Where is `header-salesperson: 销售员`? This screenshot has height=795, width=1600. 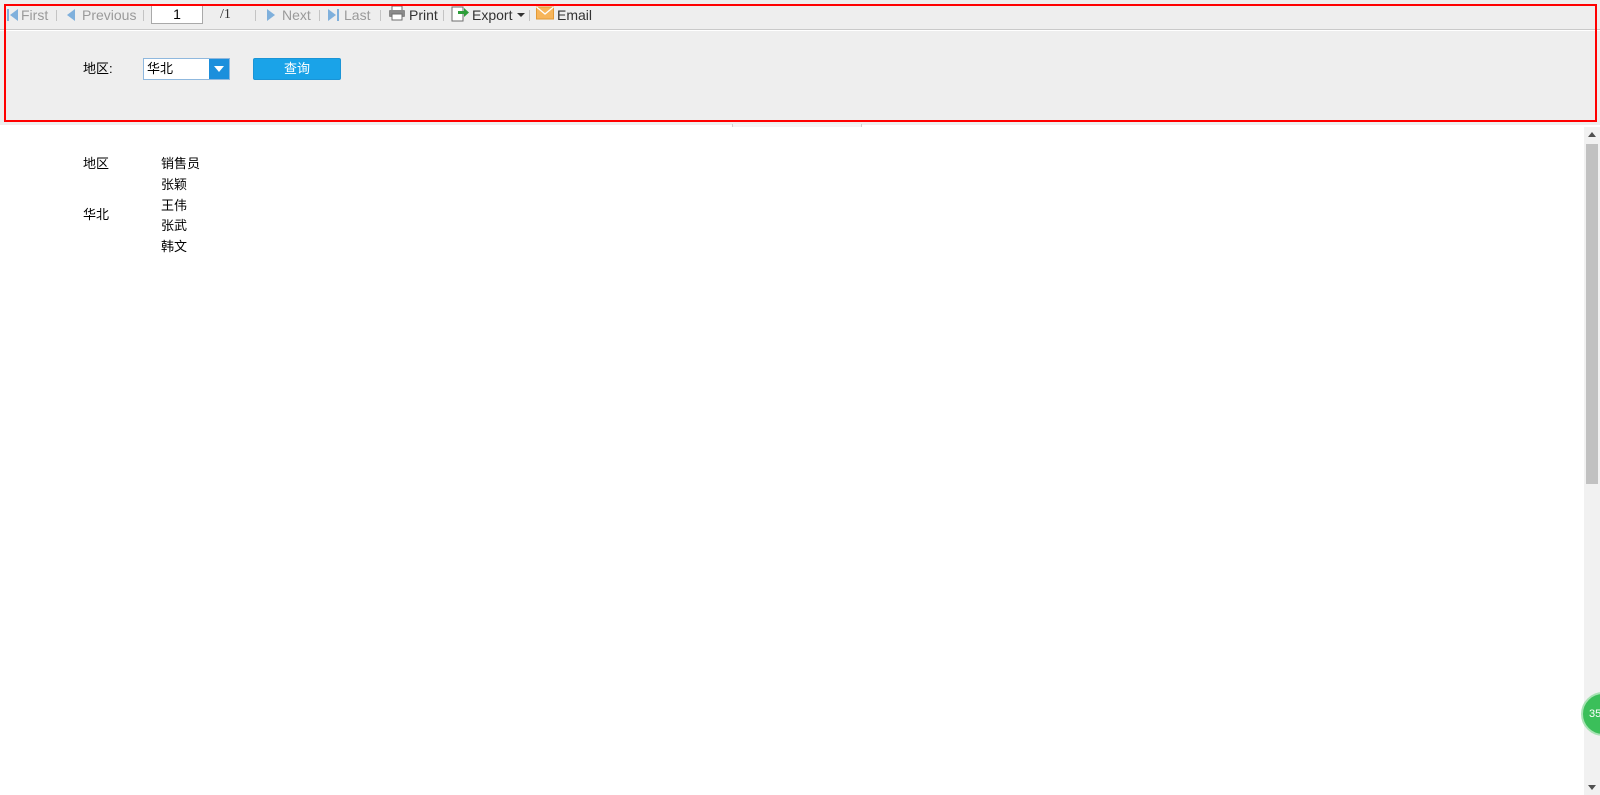
header-salesperson: 销售员 is located at coordinates (181, 163).